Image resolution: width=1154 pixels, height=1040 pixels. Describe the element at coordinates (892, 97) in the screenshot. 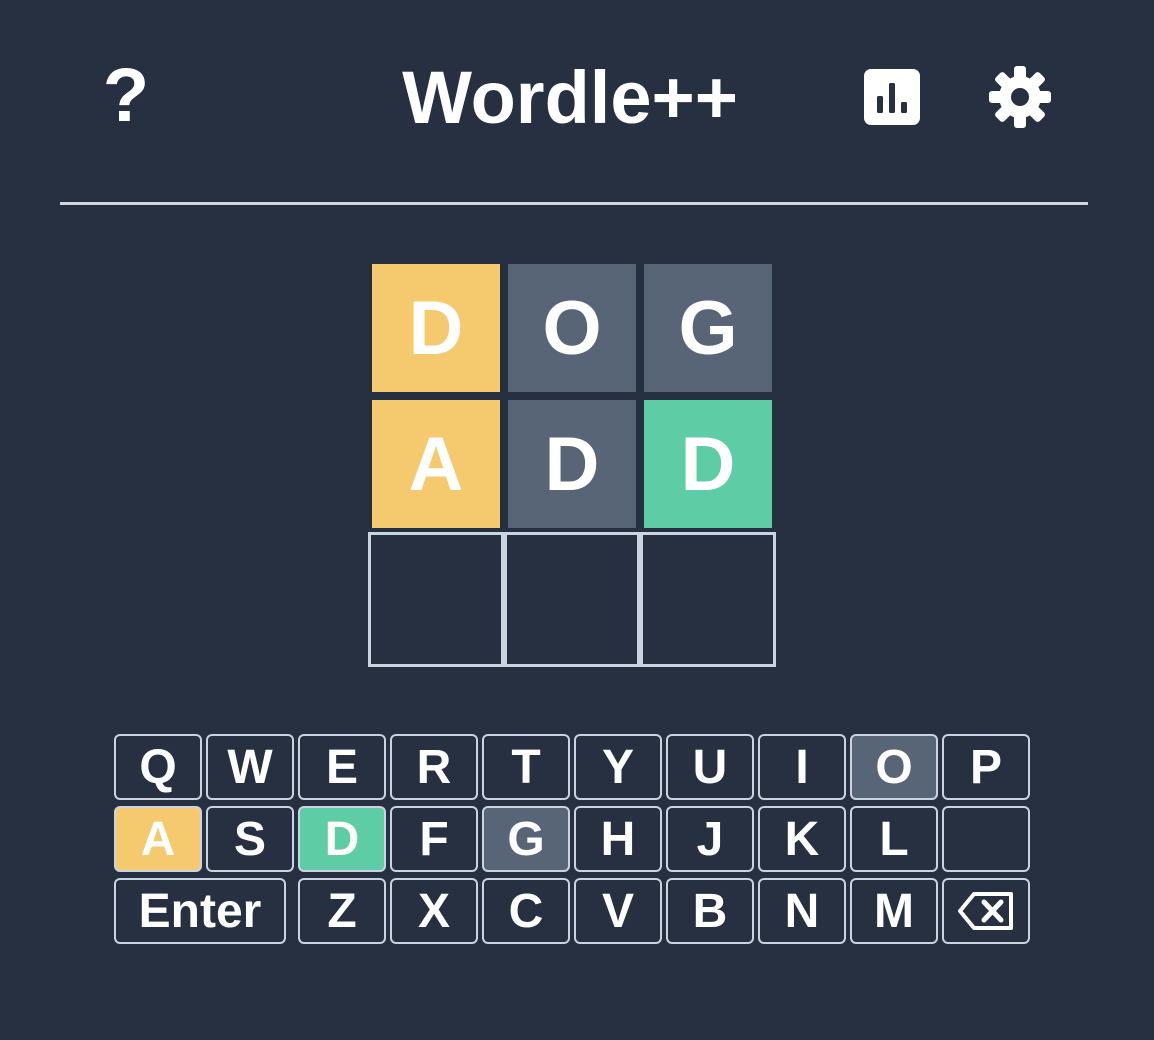

I see `bar-chart-icon` at that location.